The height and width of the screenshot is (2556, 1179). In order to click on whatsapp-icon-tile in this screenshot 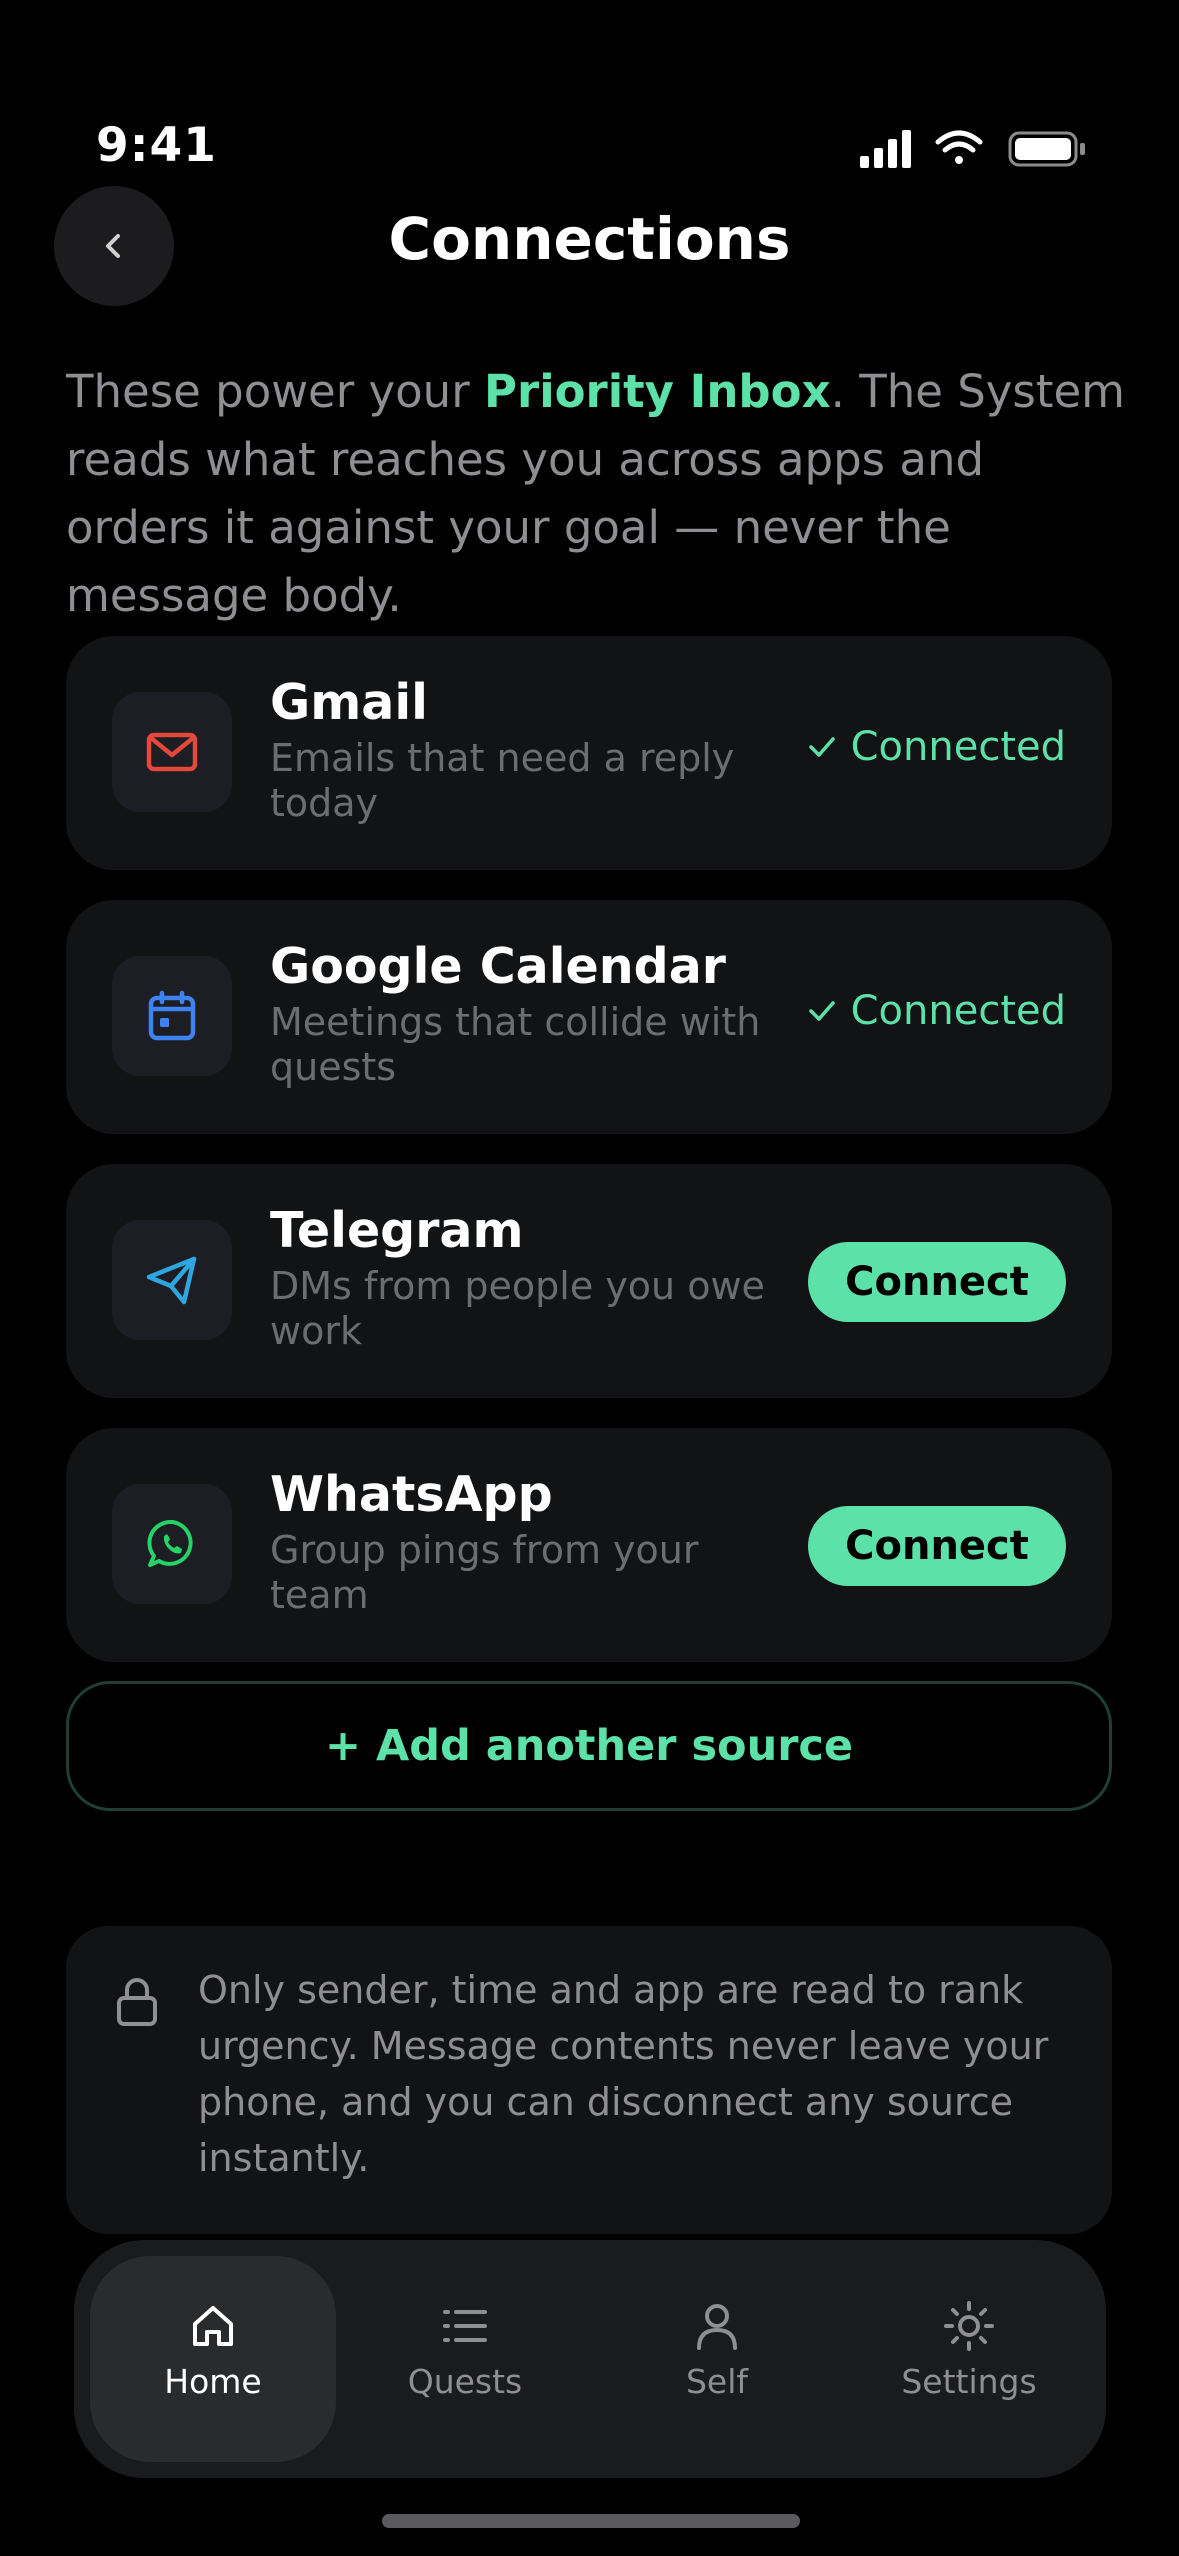, I will do `click(172, 1544)`.